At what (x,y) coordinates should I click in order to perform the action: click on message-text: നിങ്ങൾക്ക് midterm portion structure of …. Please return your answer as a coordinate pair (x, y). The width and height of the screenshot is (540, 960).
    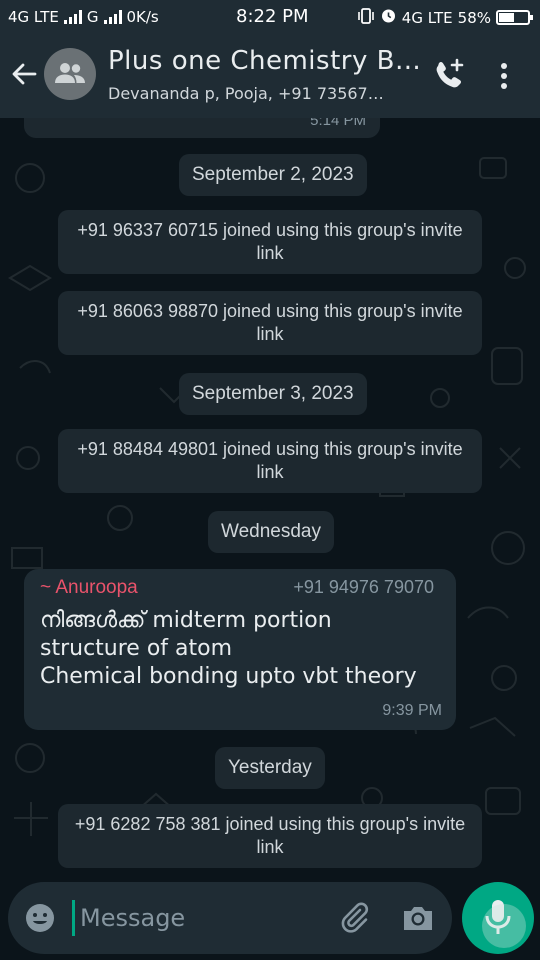
    Looking at the image, I should click on (245, 649).